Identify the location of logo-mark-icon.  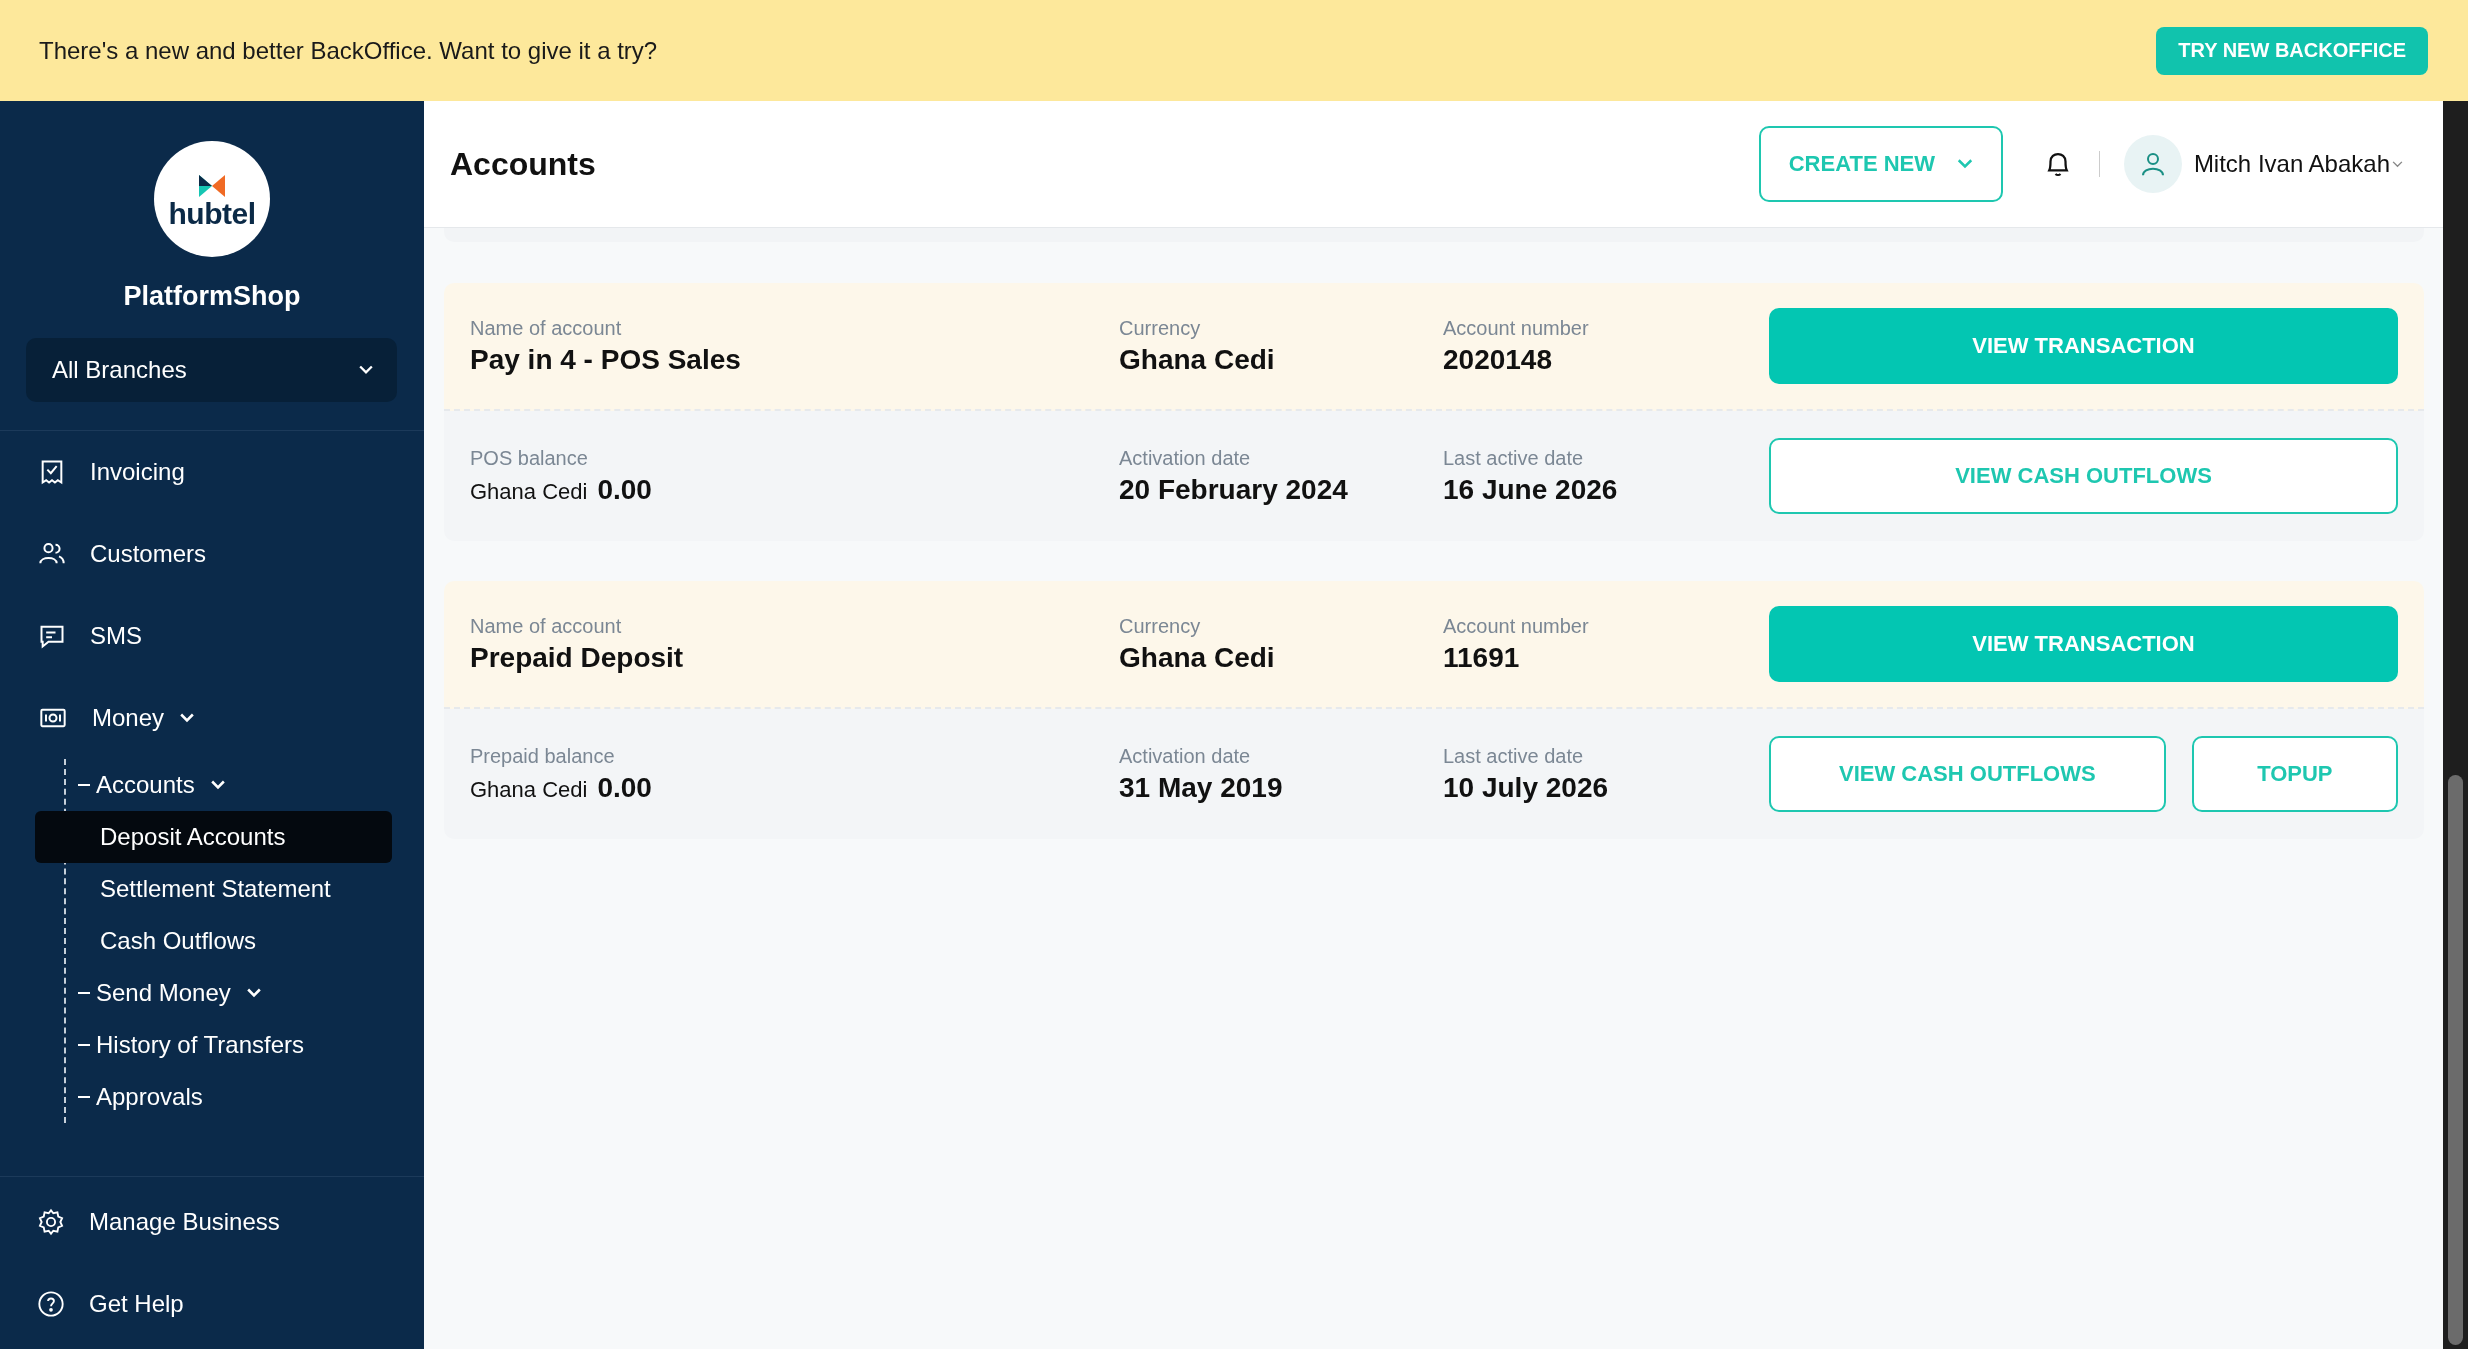
(212, 186).